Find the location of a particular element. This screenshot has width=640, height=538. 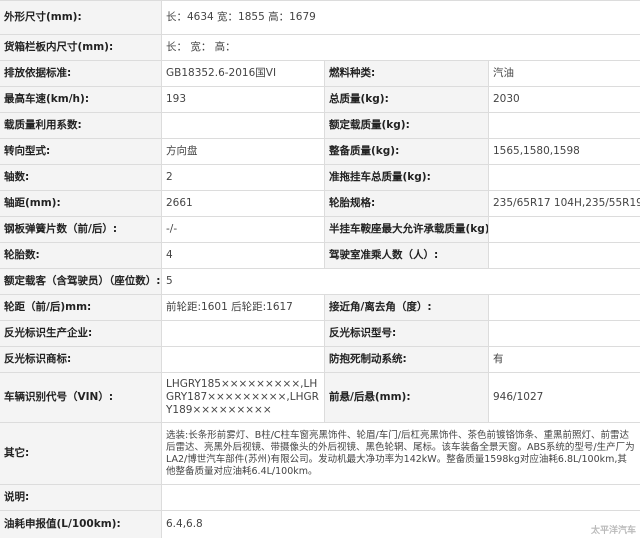

value-leaf-springs: -/- is located at coordinates (242, 229).